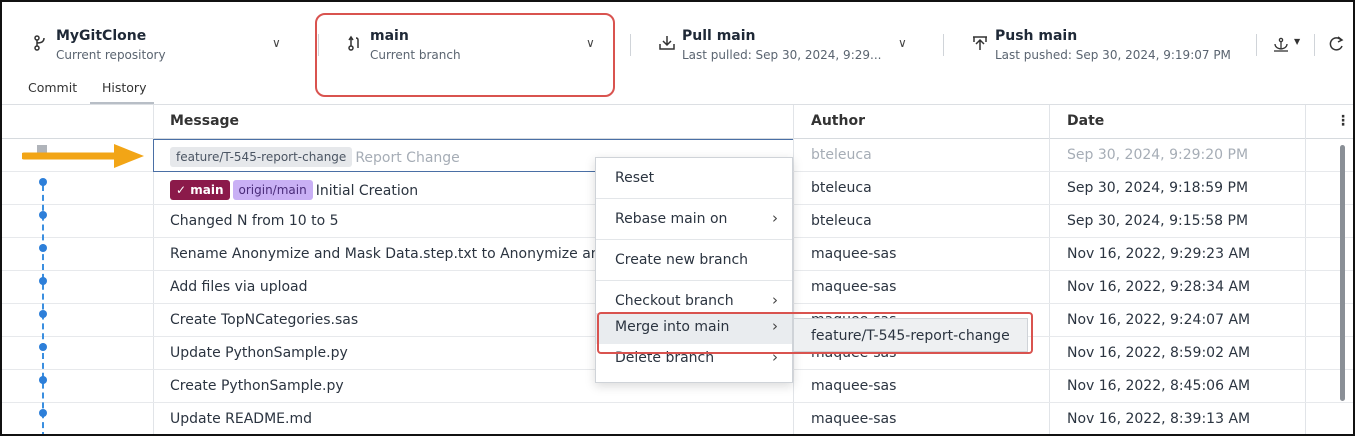  Describe the element at coordinates (259, 353) in the screenshot. I see `commit-message: Update PythonSample.py` at that location.